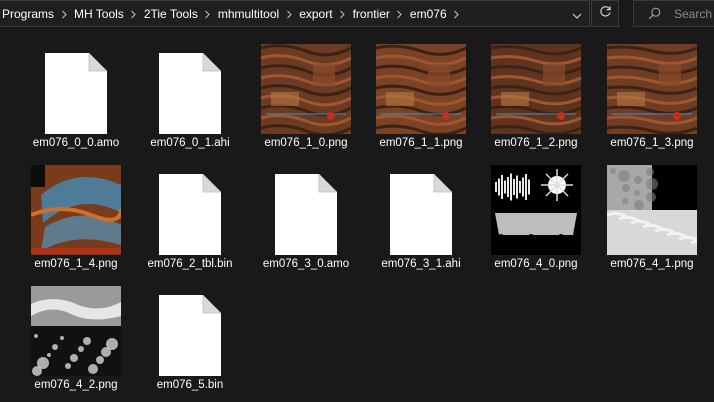  Describe the element at coordinates (190, 264) in the screenshot. I see `file-name: em076_2_tbl.bin` at that location.